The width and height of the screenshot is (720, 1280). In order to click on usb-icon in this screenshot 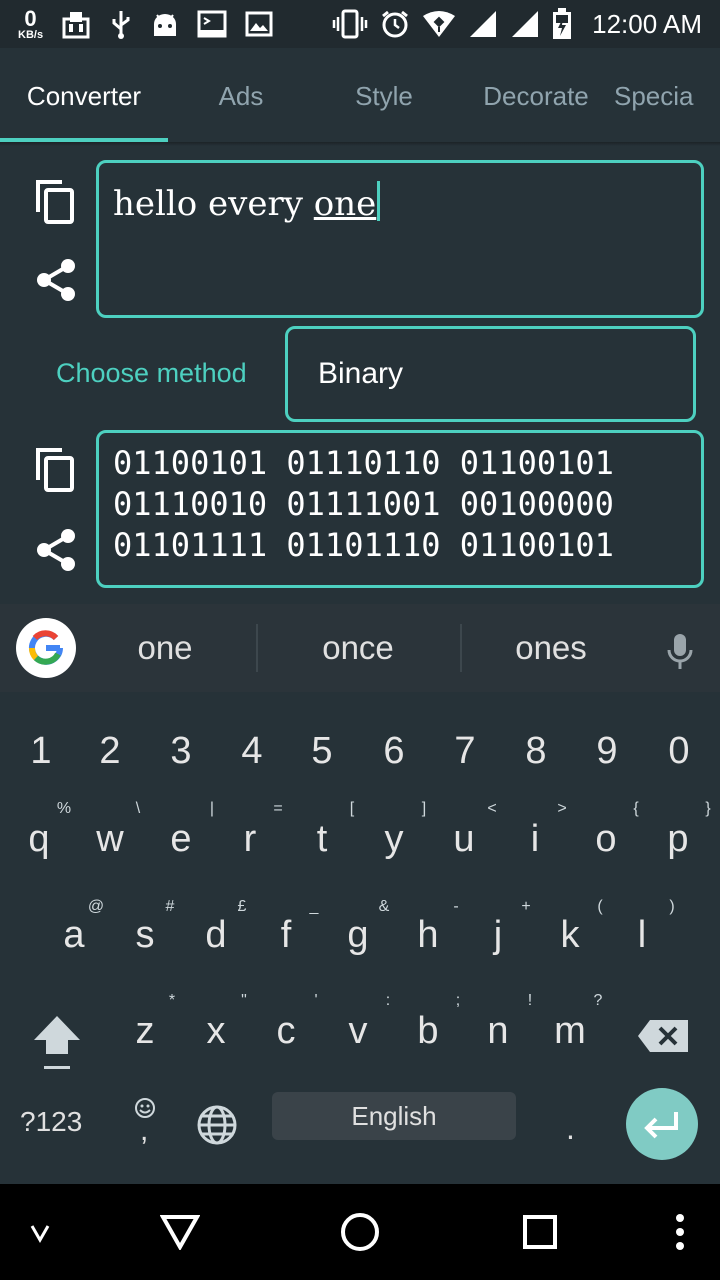, I will do `click(121, 25)`.